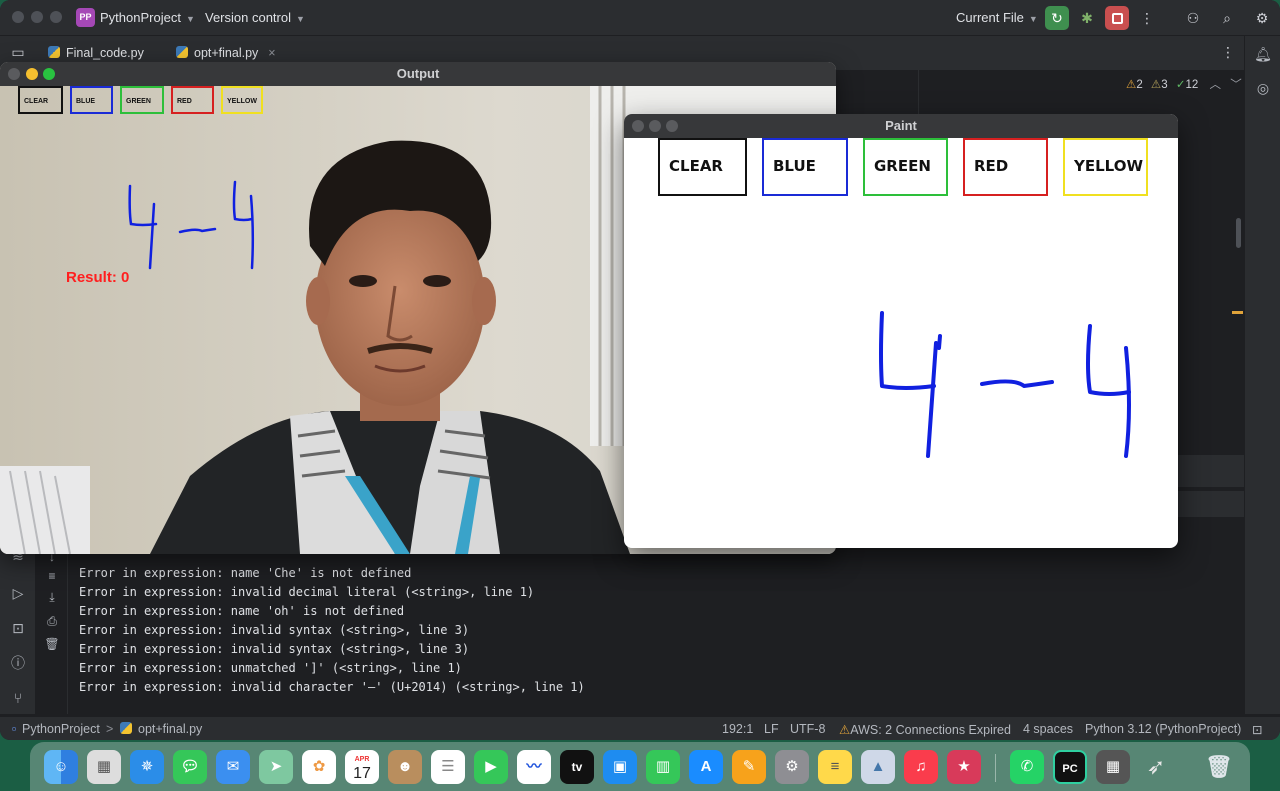 The height and width of the screenshot is (791, 1280). I want to click on photo-booth-icon: ★, so click(964, 767).